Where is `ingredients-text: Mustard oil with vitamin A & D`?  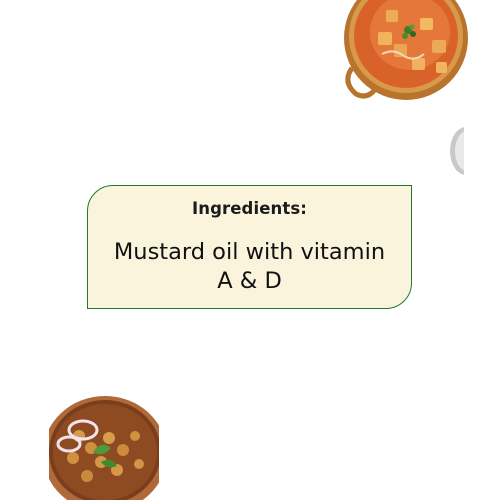 ingredients-text: Mustard oil with vitamin A & D is located at coordinates (249, 267).